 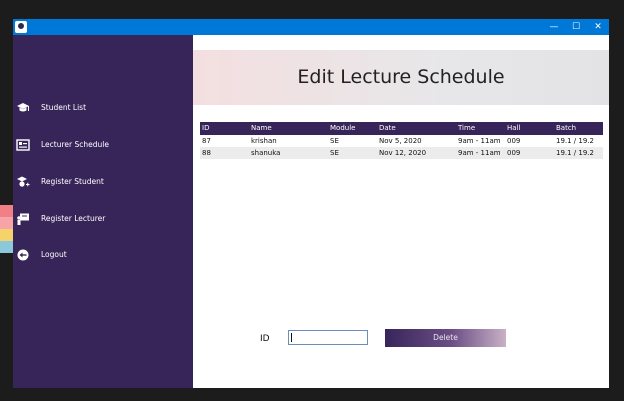 What do you see at coordinates (54, 254) in the screenshot?
I see `sidebar-item-label: Logout` at bounding box center [54, 254].